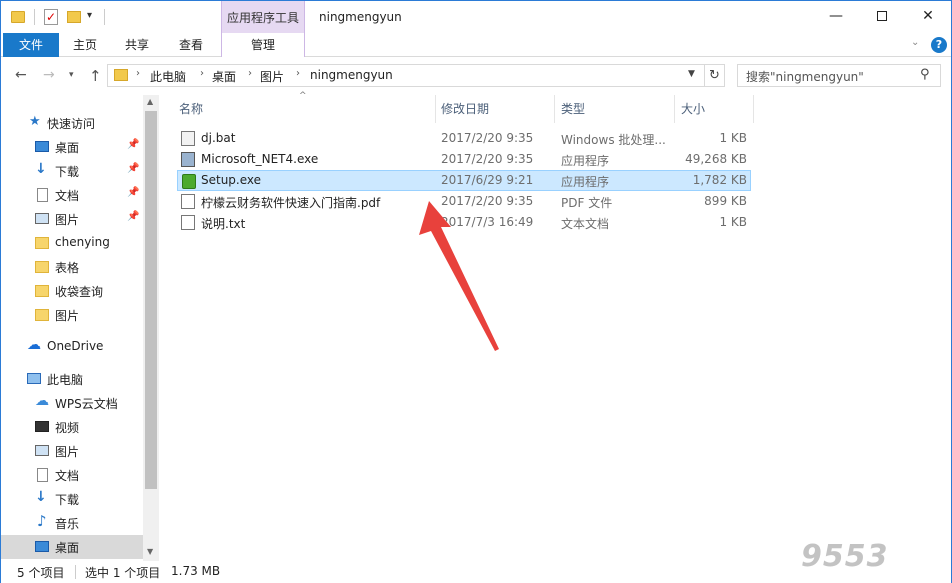 The height and width of the screenshot is (583, 952). I want to click on item-count: 5 个项目, so click(41, 573).